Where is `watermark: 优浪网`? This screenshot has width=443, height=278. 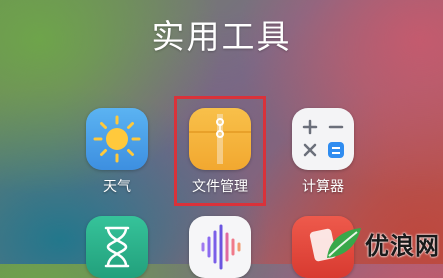
watermark: 优浪网 is located at coordinates (381, 244).